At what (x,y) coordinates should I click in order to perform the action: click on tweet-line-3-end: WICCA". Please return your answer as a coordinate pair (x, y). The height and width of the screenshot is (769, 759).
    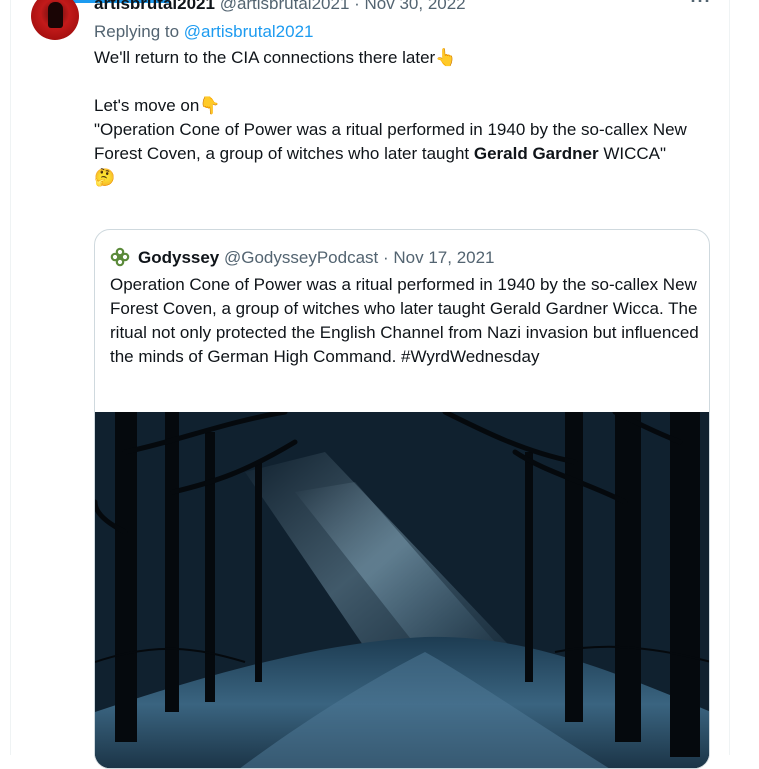
    Looking at the image, I should click on (632, 153).